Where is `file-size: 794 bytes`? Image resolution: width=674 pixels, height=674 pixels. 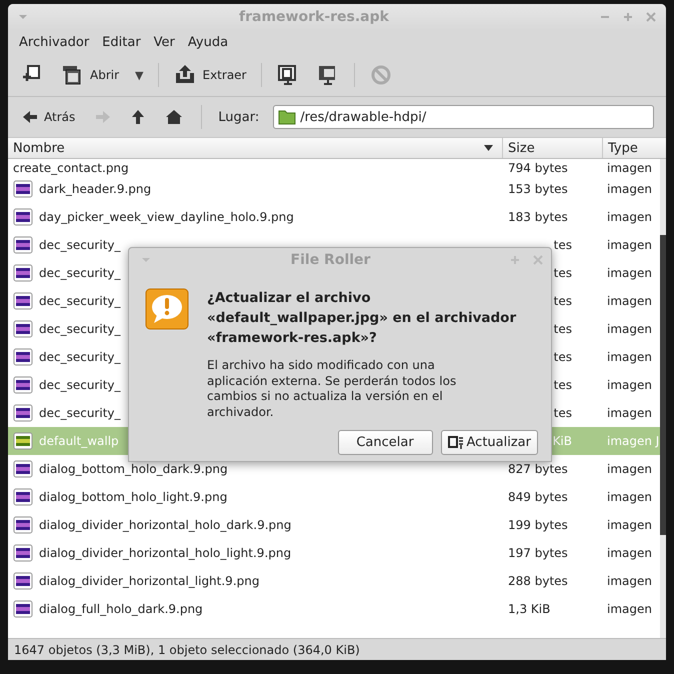
file-size: 794 bytes is located at coordinates (538, 168).